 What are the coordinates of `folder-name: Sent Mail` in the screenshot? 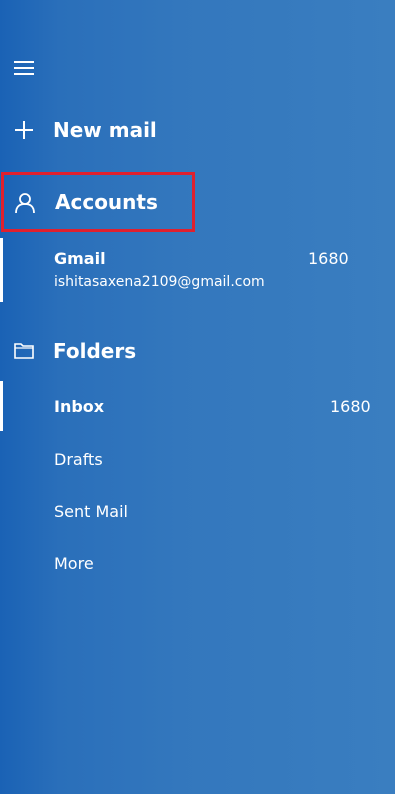 It's located at (91, 511).